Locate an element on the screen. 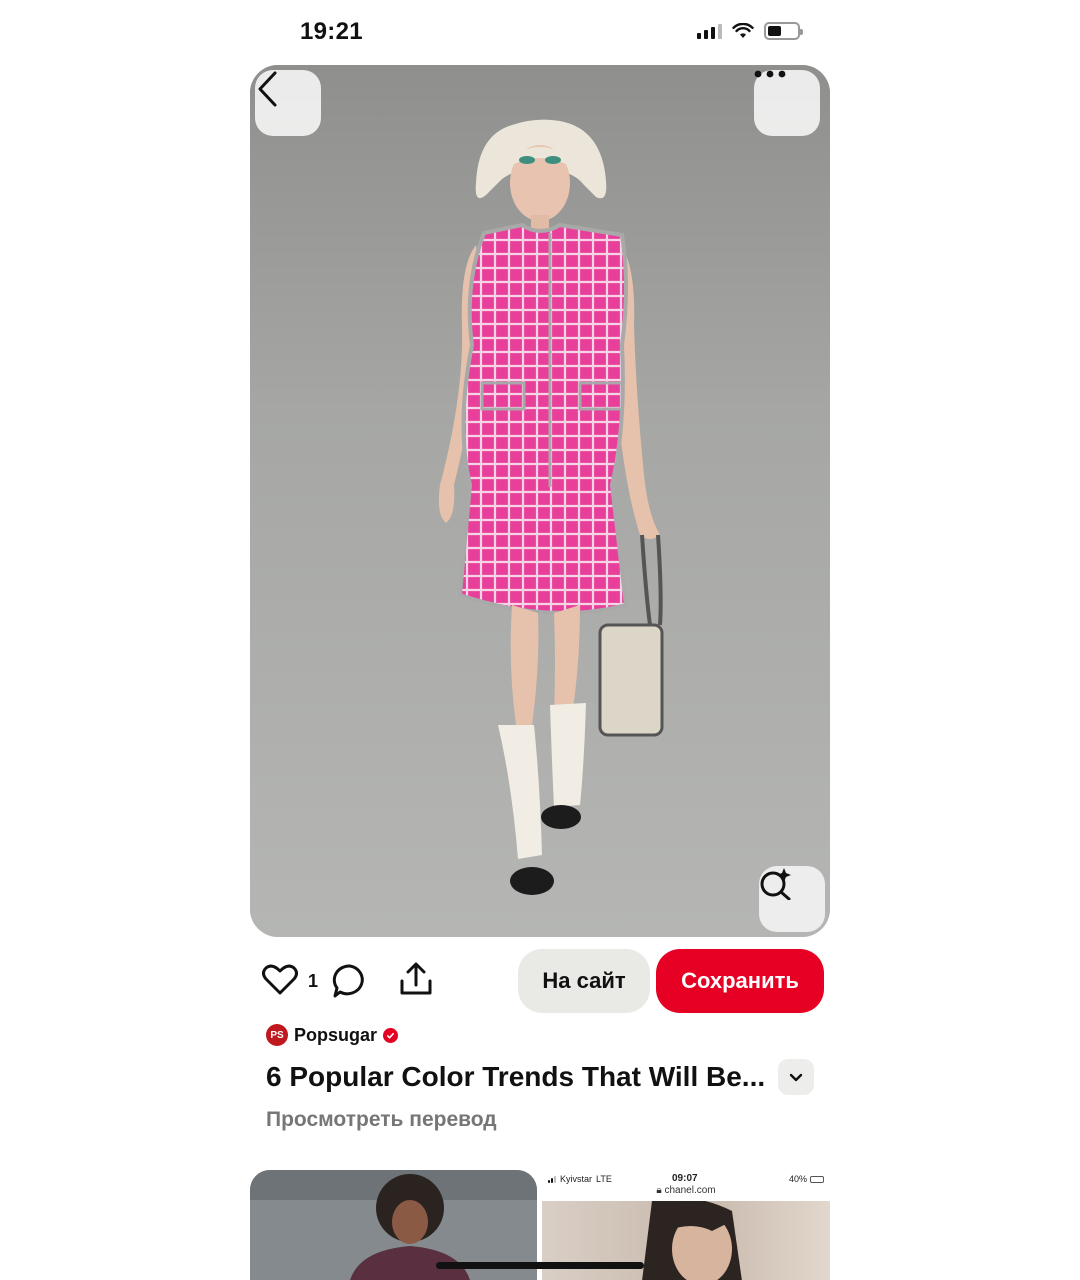 Image resolution: width=1080 pixels, height=1280 pixels. expand-title-button is located at coordinates (796, 1077).